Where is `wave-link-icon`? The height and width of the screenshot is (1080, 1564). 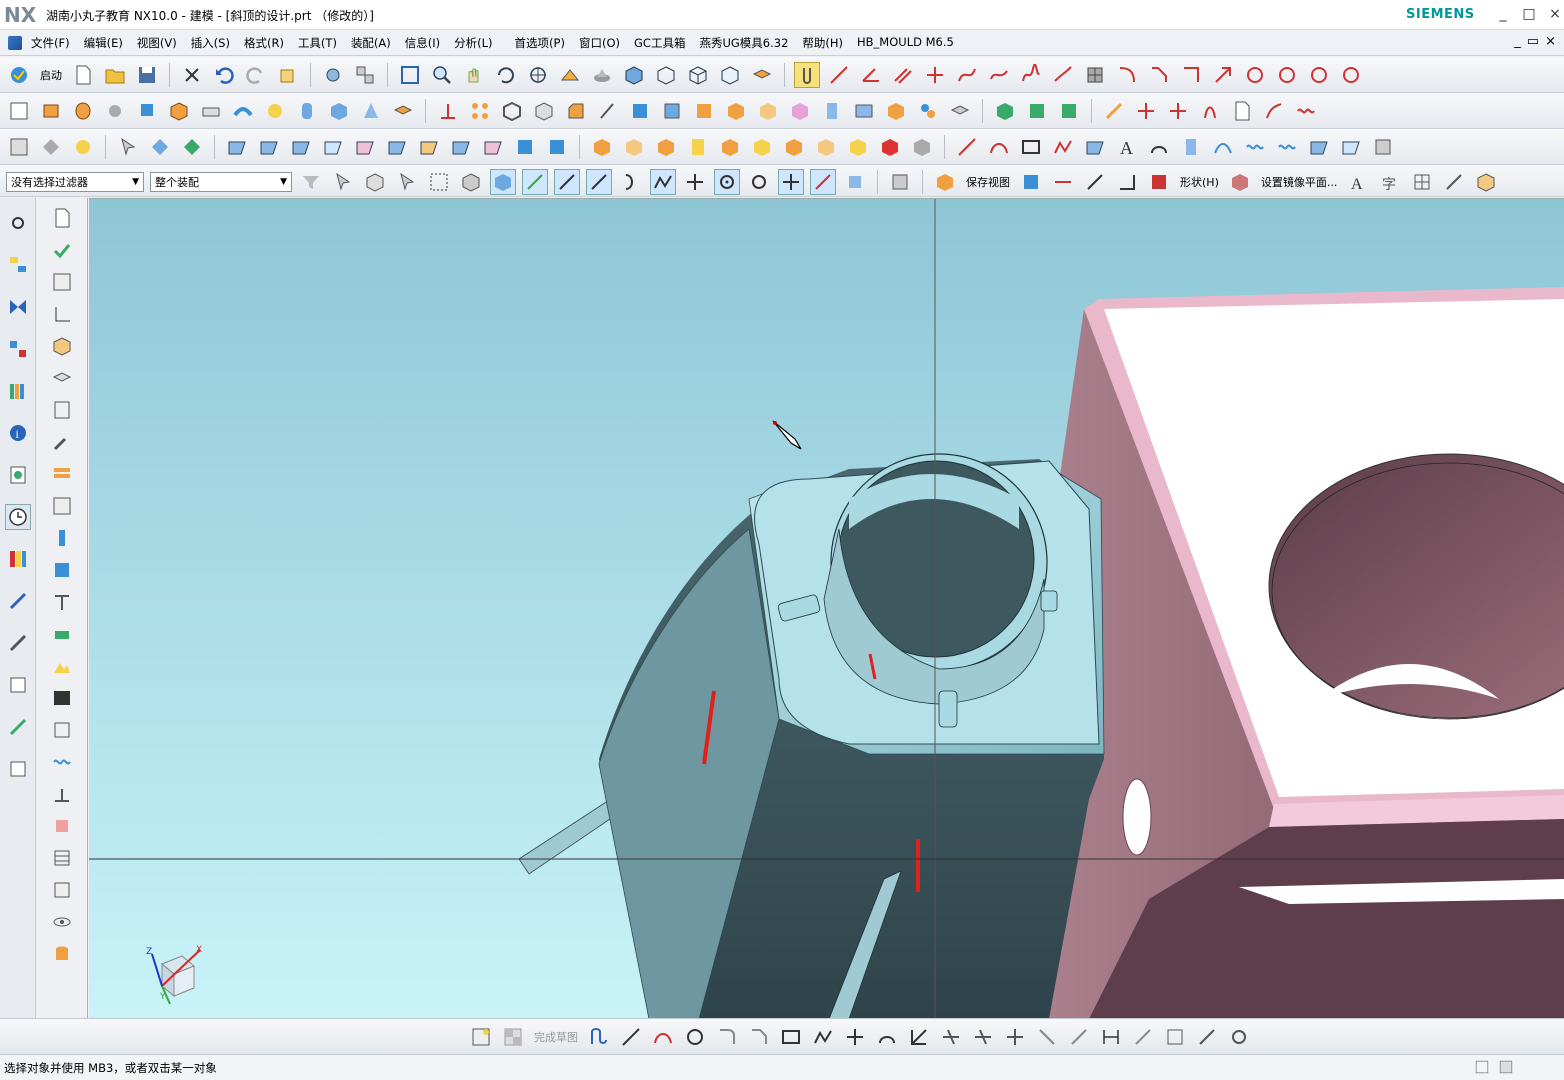 wave-link-icon is located at coordinates (1114, 111).